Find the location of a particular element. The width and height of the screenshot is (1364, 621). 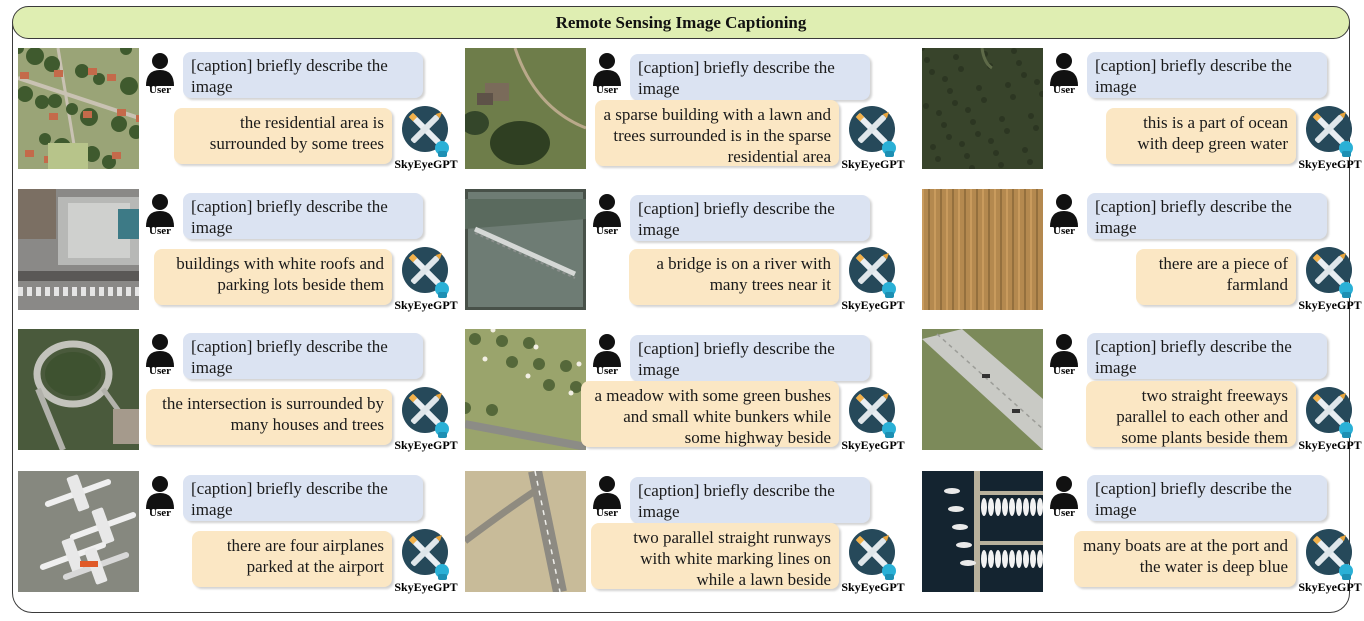

aerial-image-freeways is located at coordinates (982, 389).